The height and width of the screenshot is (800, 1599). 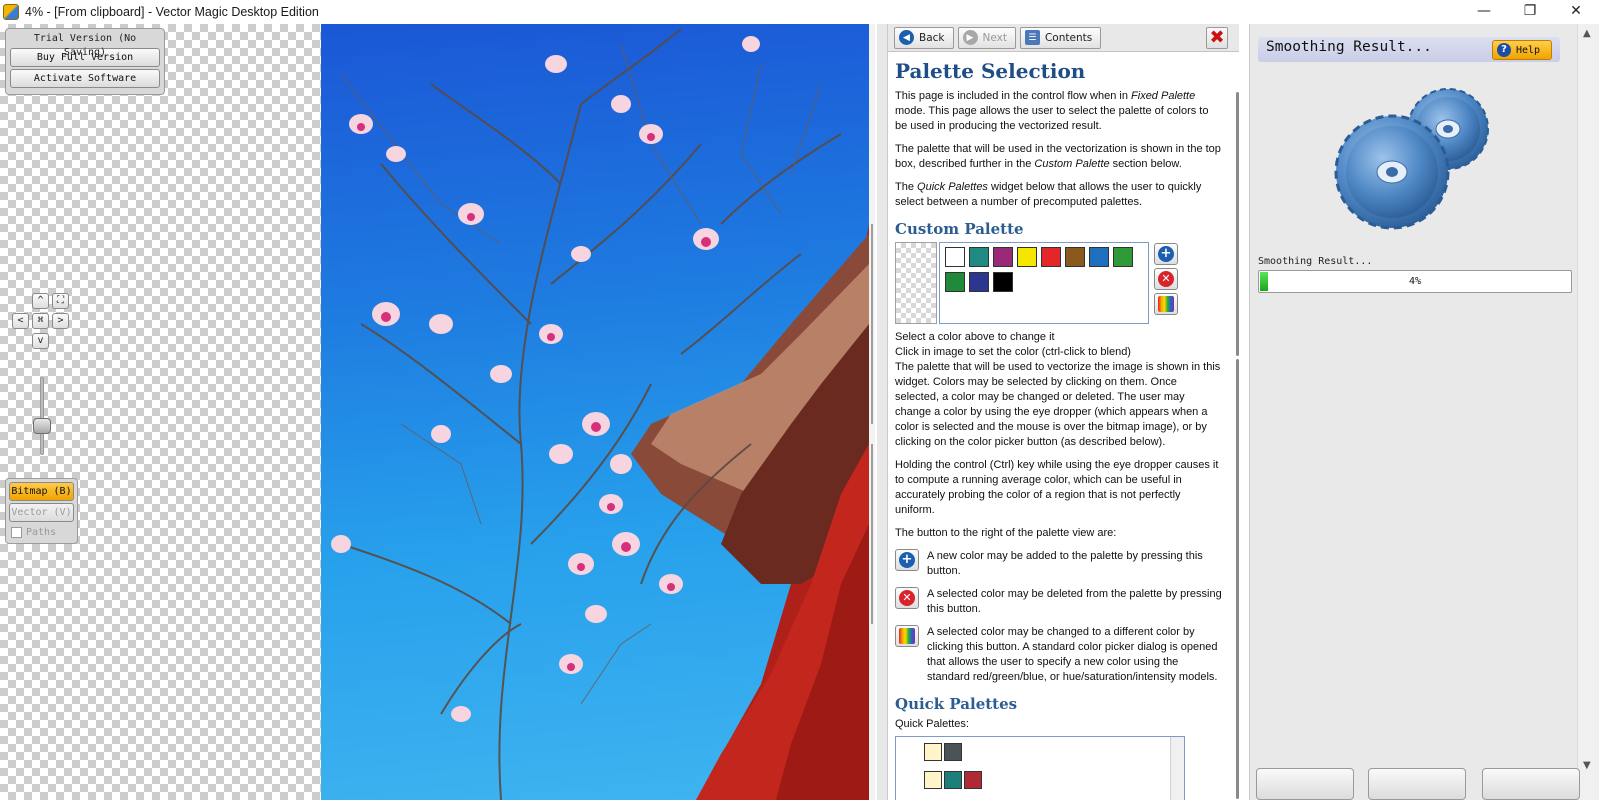 I want to click on splitter-gap, so click(x=882, y=412).